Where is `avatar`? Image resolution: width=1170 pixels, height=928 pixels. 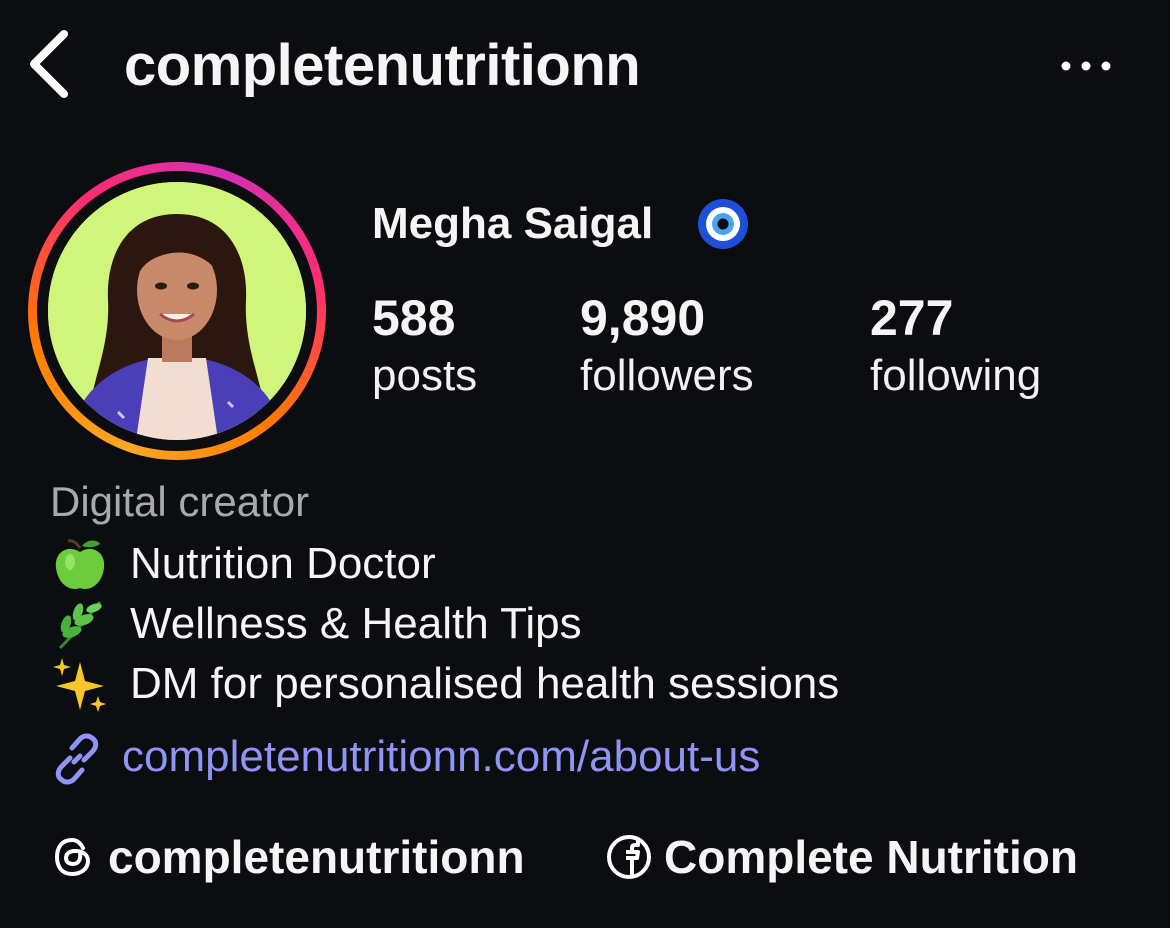 avatar is located at coordinates (177, 311).